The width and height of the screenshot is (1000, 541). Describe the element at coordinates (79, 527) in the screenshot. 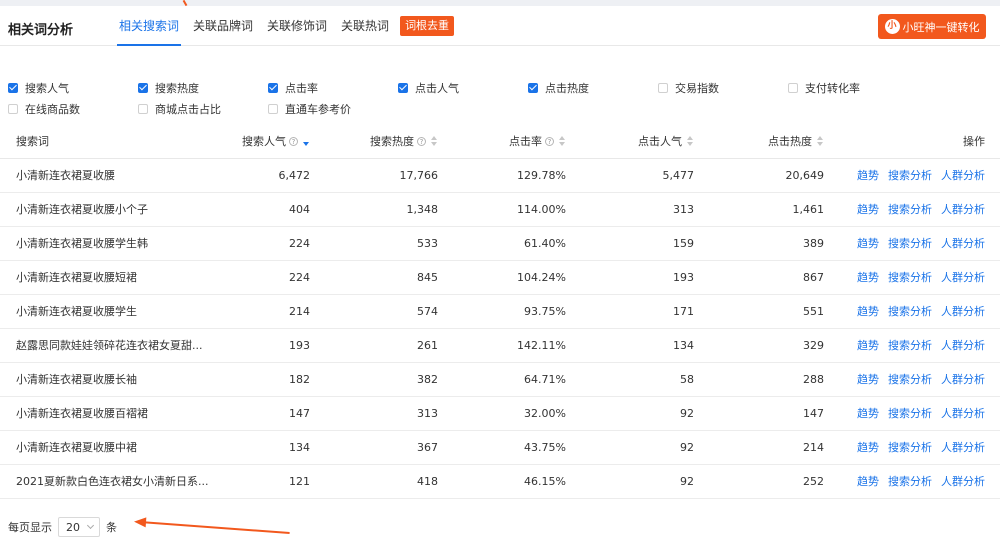

I see `page-size-select: 20` at that location.